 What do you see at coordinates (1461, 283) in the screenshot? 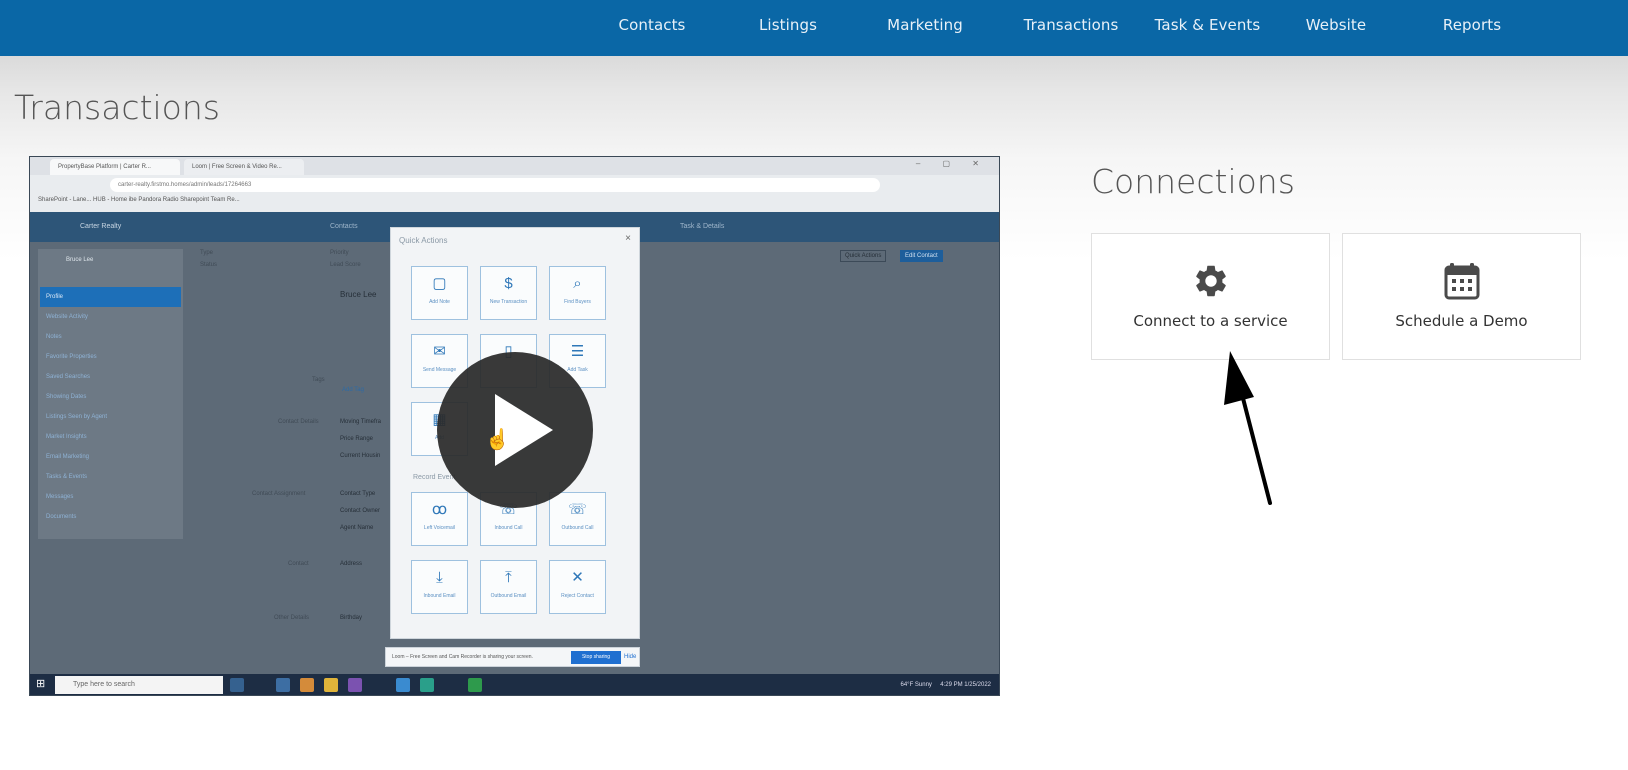
I see `calendar-icon` at bounding box center [1461, 283].